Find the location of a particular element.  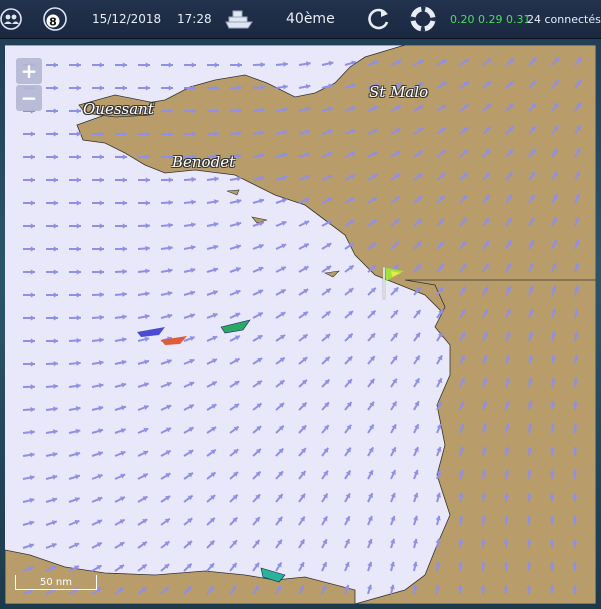

speed-badge-icon: 8 is located at coordinates (55, 19).